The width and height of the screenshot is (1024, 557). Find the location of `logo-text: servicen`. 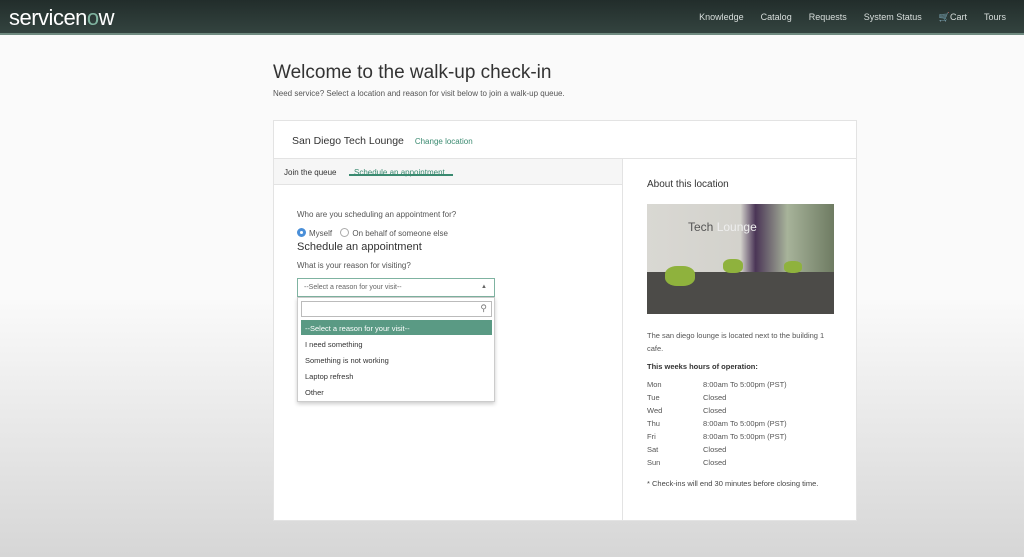

logo-text: servicen is located at coordinates (48, 17).